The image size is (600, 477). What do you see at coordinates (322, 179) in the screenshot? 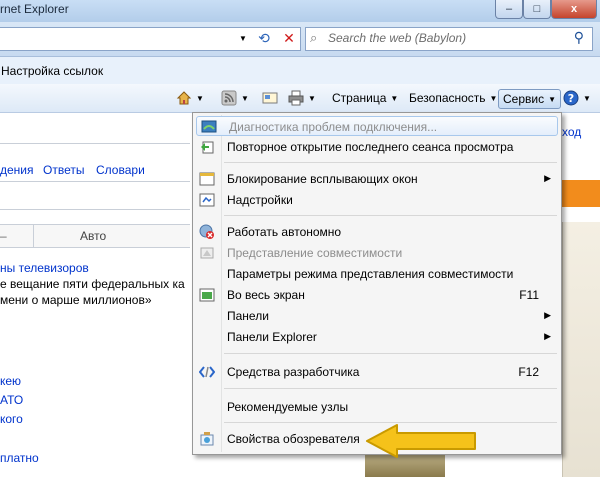
I see `menu-item-label: Блокирование всплывающих окон` at bounding box center [322, 179].